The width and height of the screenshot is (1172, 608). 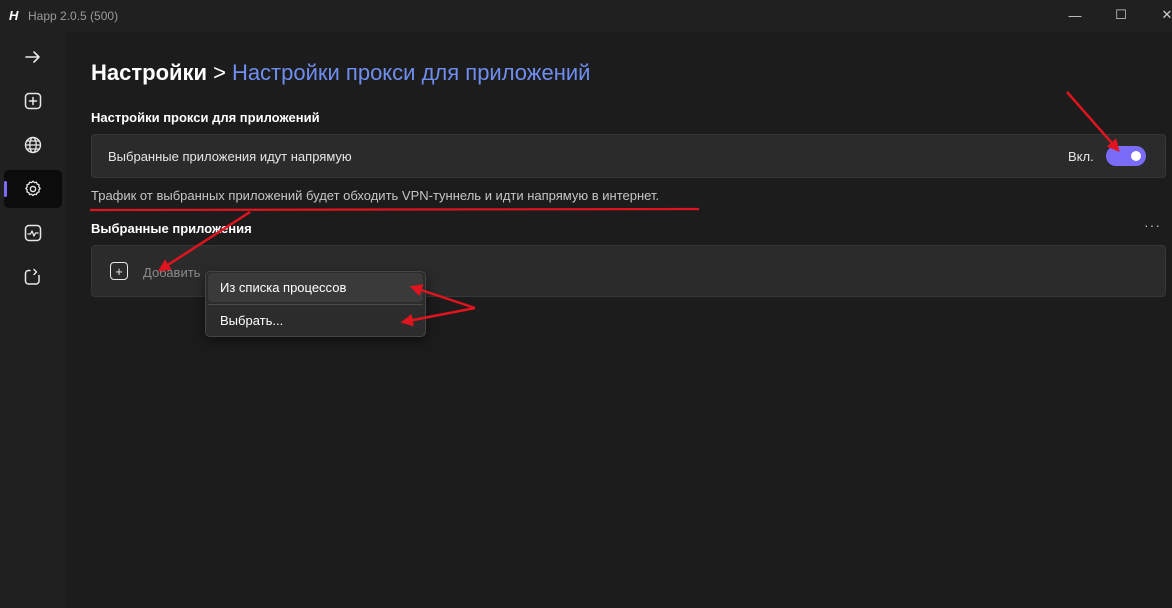 I want to click on sidebar-item-add, so click(x=33, y=101).